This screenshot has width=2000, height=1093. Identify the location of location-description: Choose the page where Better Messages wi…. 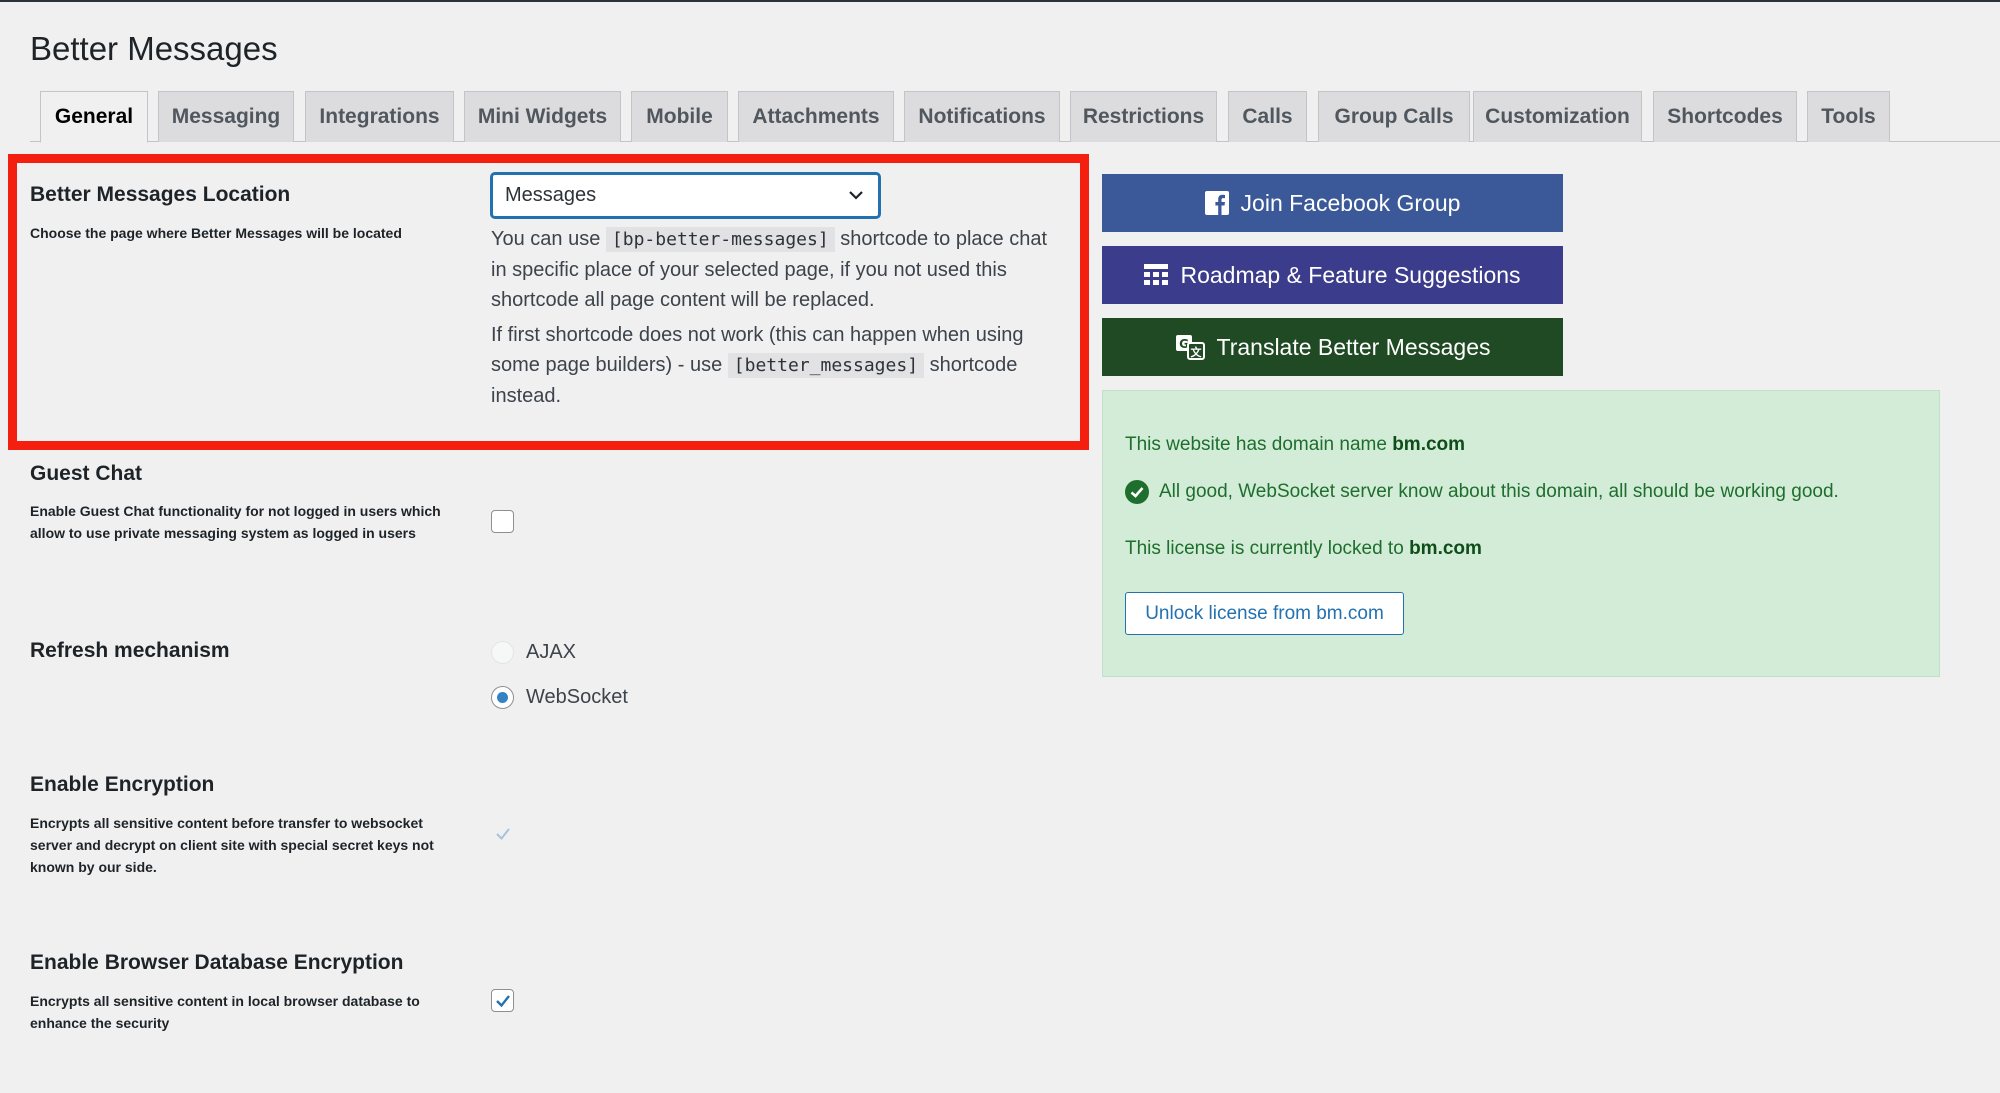
(216, 233).